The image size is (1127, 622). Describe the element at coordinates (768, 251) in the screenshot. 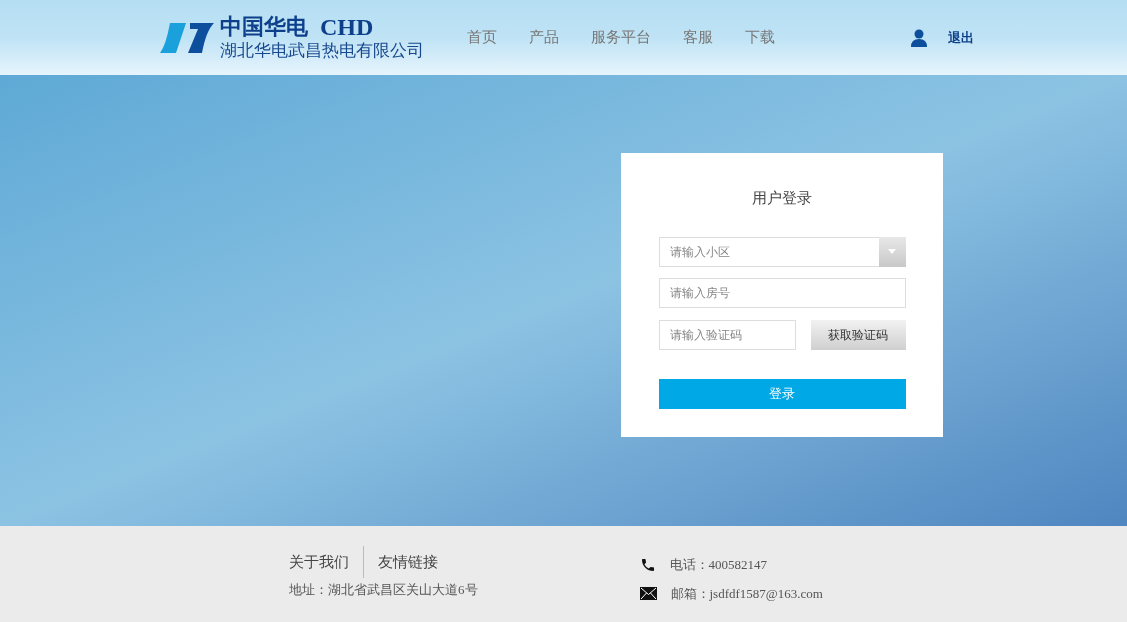

I see `community-input: 请输入小区` at that location.